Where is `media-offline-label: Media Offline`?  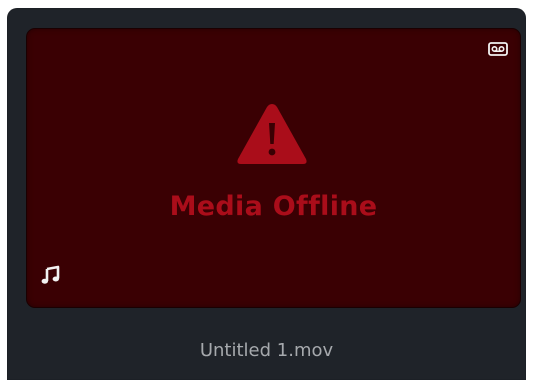 media-offline-label: Media Offline is located at coordinates (273, 206).